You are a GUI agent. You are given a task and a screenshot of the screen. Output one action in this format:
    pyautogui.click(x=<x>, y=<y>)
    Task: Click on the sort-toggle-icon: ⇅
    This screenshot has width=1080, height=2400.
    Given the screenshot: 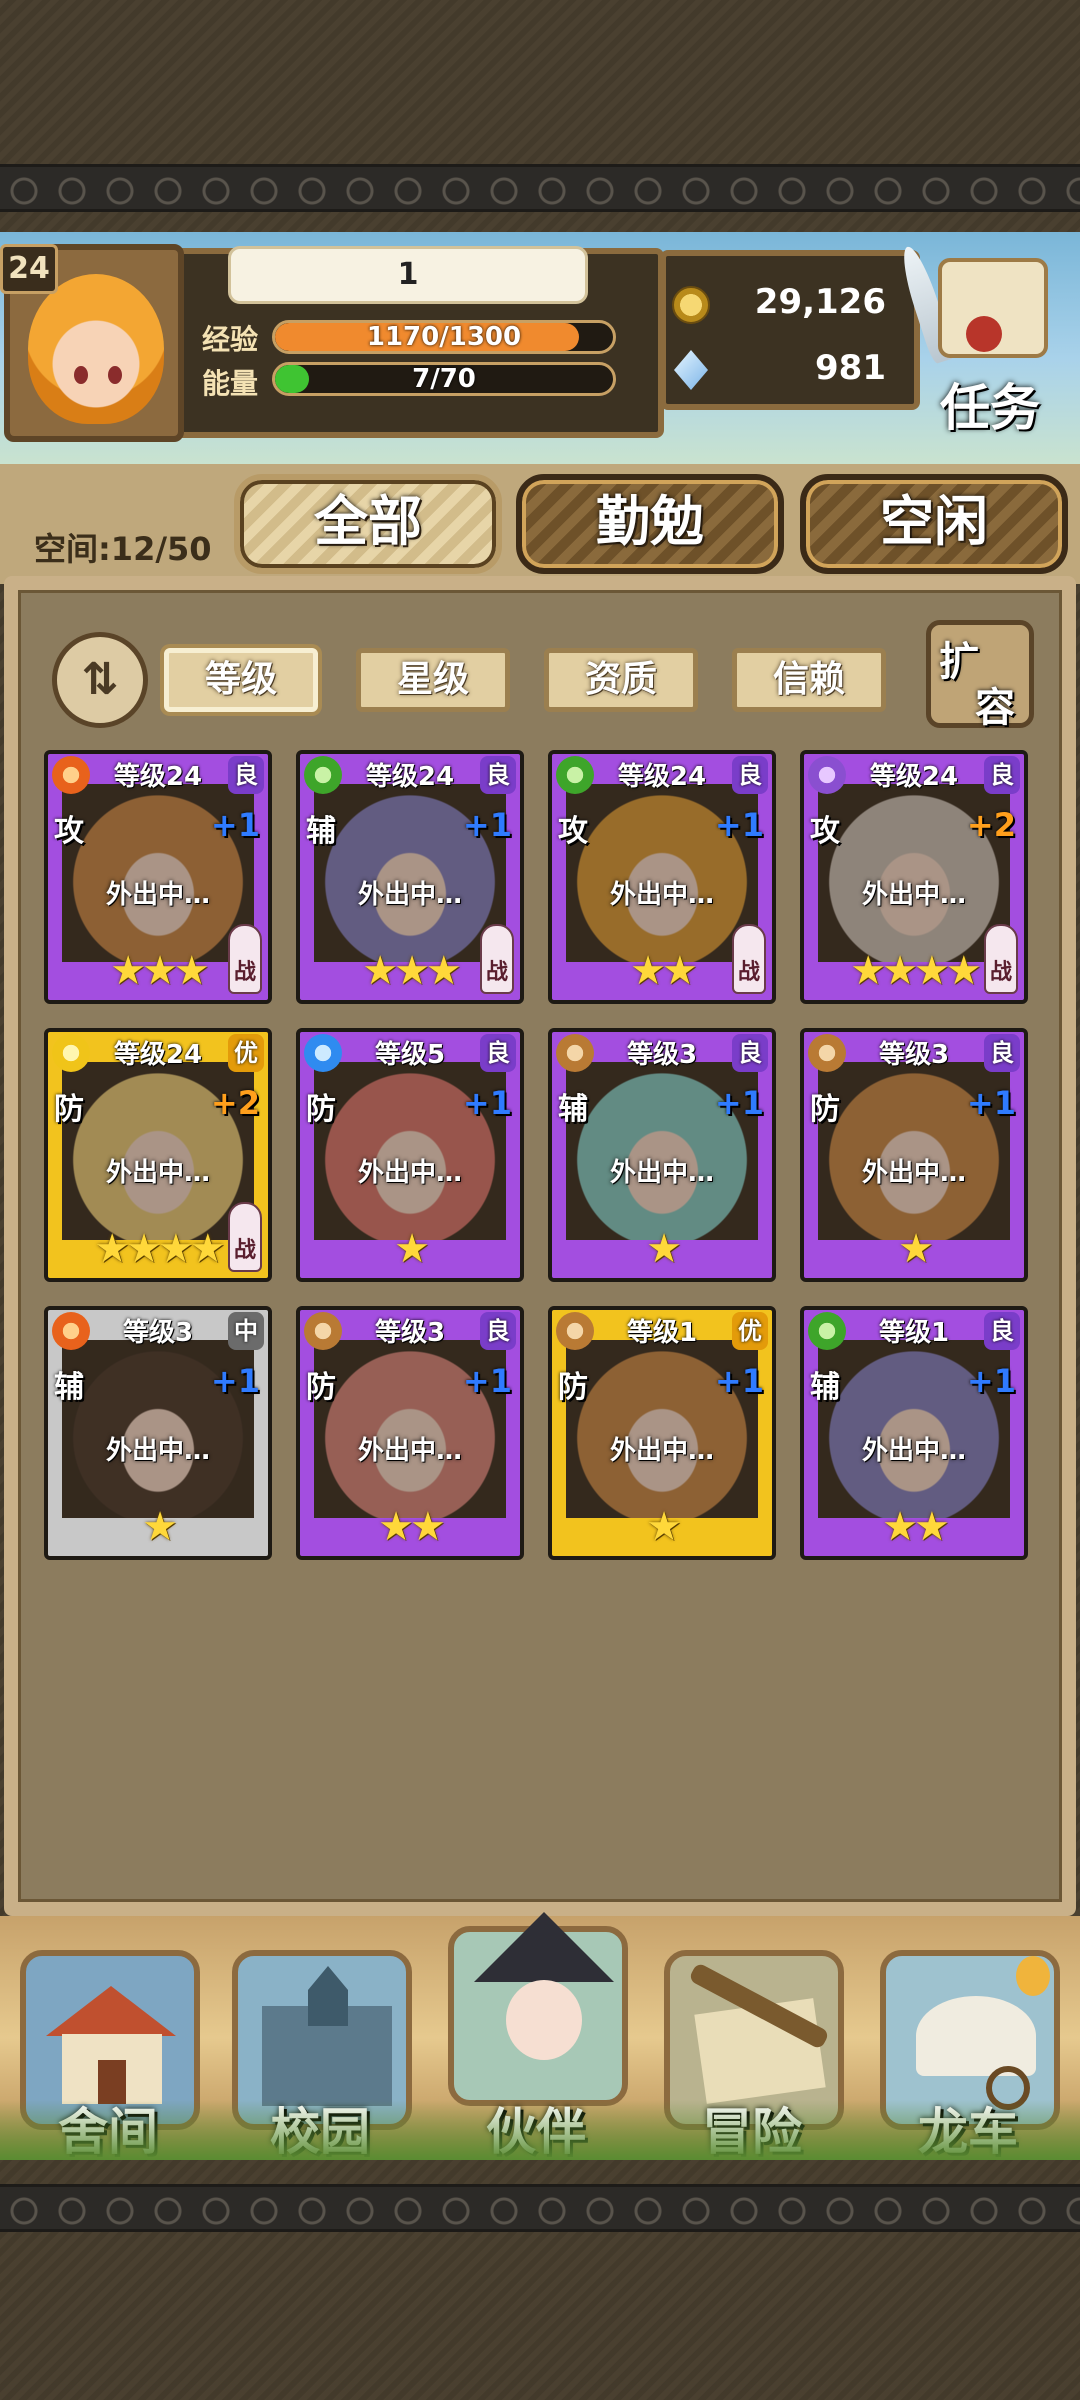 What is the action you would take?
    pyautogui.click(x=100, y=679)
    